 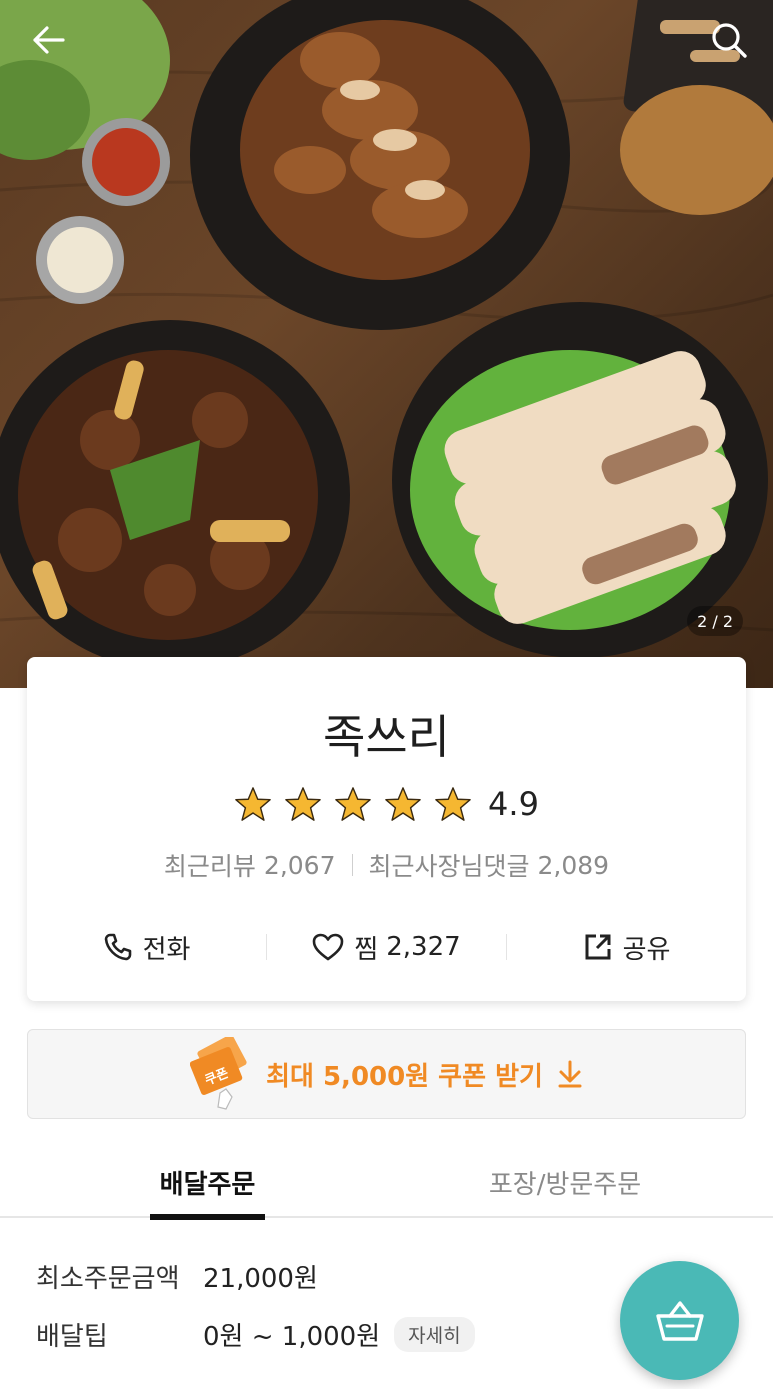 I want to click on tab-pickup: 포장/방문주문, so click(x=565, y=1182).